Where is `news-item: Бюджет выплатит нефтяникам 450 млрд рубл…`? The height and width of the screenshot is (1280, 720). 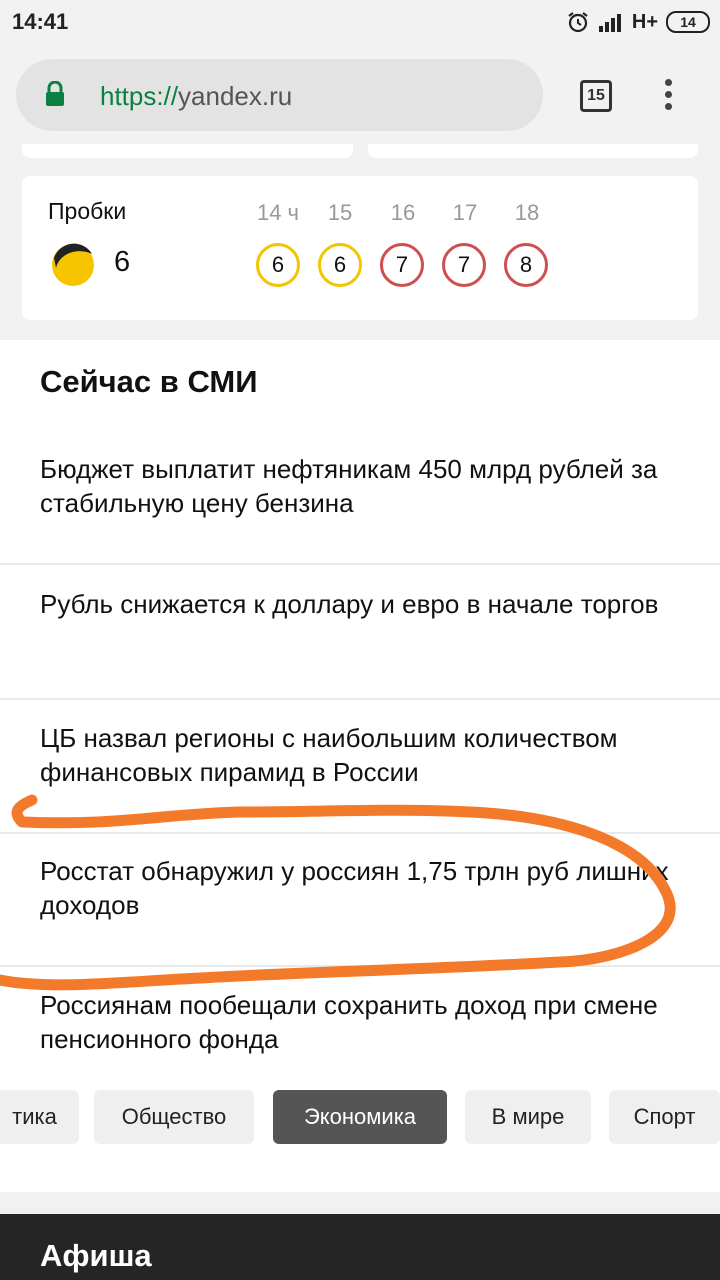 news-item: Бюджет выплатит нефтяникам 450 млрд рубл… is located at coordinates (360, 497).